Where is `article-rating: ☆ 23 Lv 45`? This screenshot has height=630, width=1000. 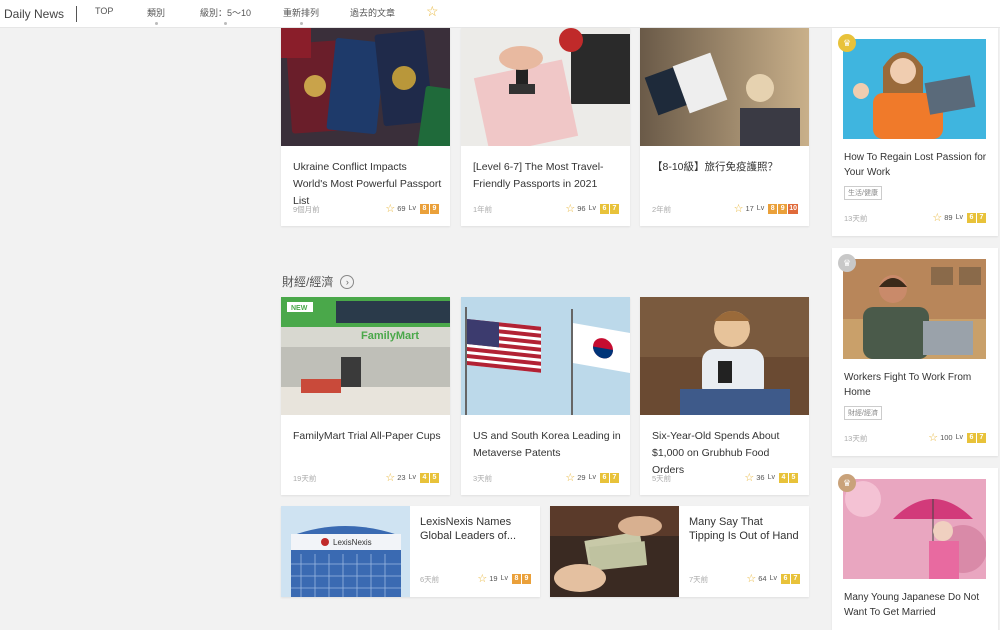
article-rating: ☆ 23 Lv 45 is located at coordinates (412, 477).